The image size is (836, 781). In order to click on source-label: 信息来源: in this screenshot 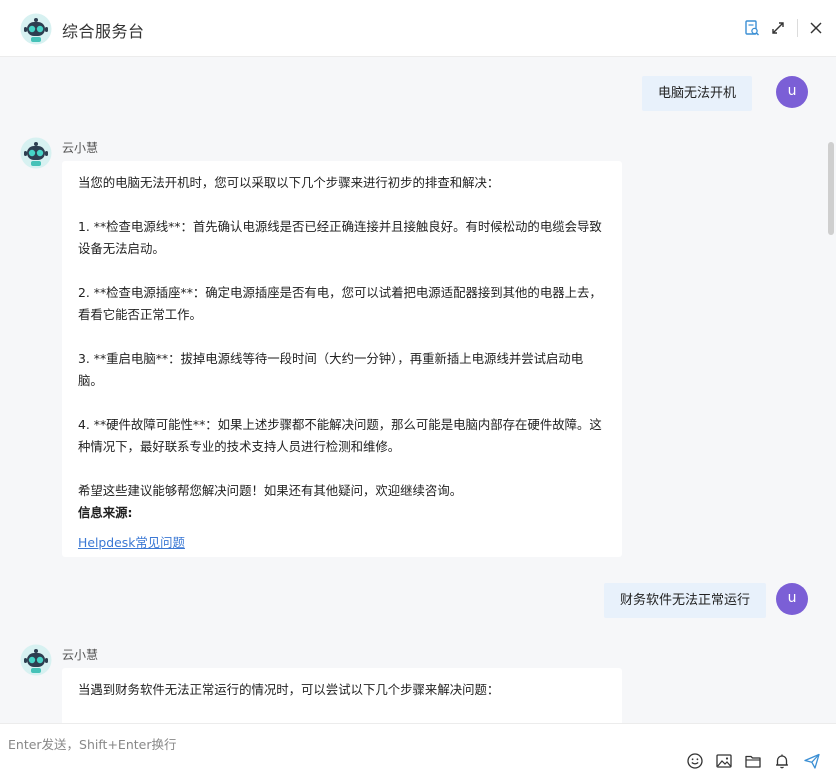, I will do `click(105, 512)`.